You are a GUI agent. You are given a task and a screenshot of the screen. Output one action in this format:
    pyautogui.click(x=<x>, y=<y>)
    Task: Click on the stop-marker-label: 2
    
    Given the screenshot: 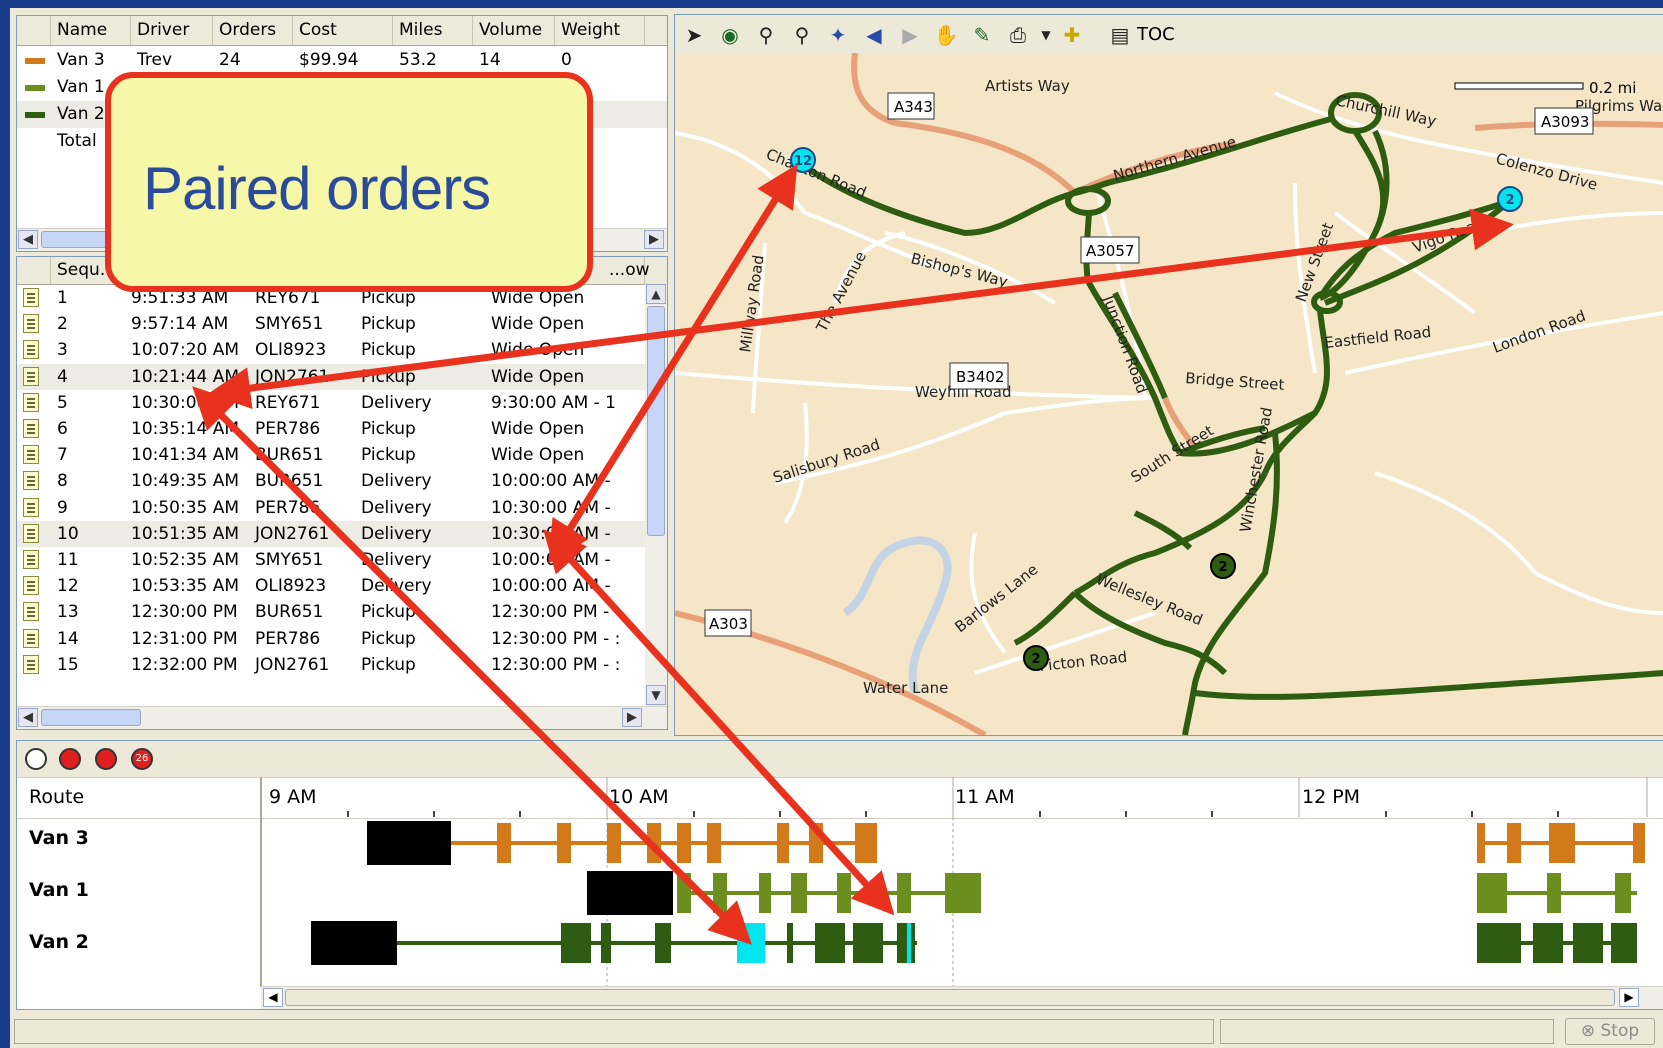 What is the action you would take?
    pyautogui.click(x=1035, y=659)
    